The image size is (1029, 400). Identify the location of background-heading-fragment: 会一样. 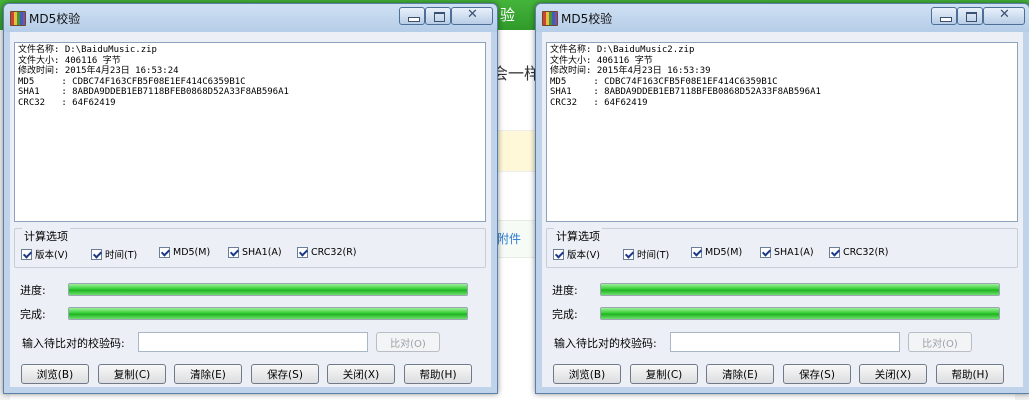
(516, 73).